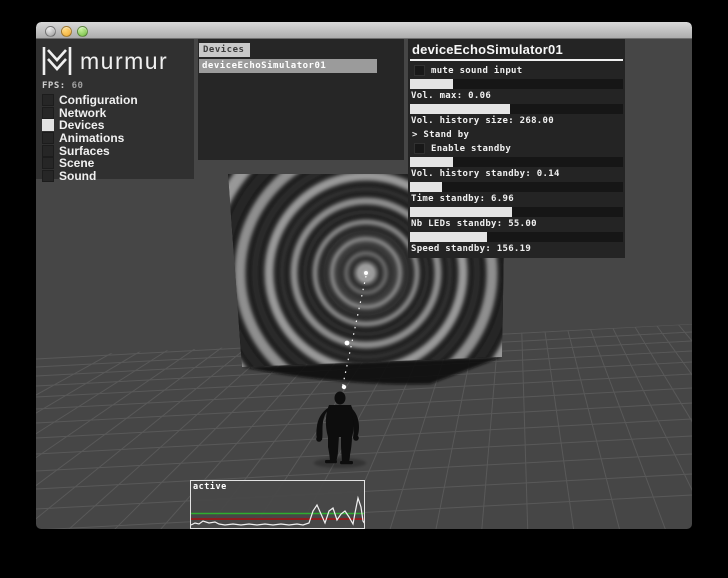 The image size is (728, 578). I want to click on enable-standby-checkbox-row: Enable standby, so click(519, 148).